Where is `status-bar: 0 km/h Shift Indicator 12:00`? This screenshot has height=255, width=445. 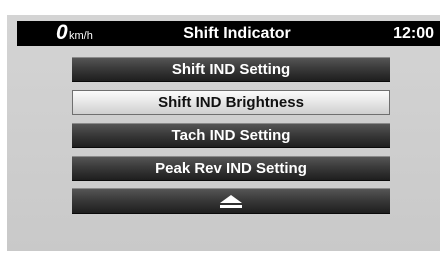 status-bar: 0 km/h Shift Indicator 12:00 is located at coordinates (228, 33).